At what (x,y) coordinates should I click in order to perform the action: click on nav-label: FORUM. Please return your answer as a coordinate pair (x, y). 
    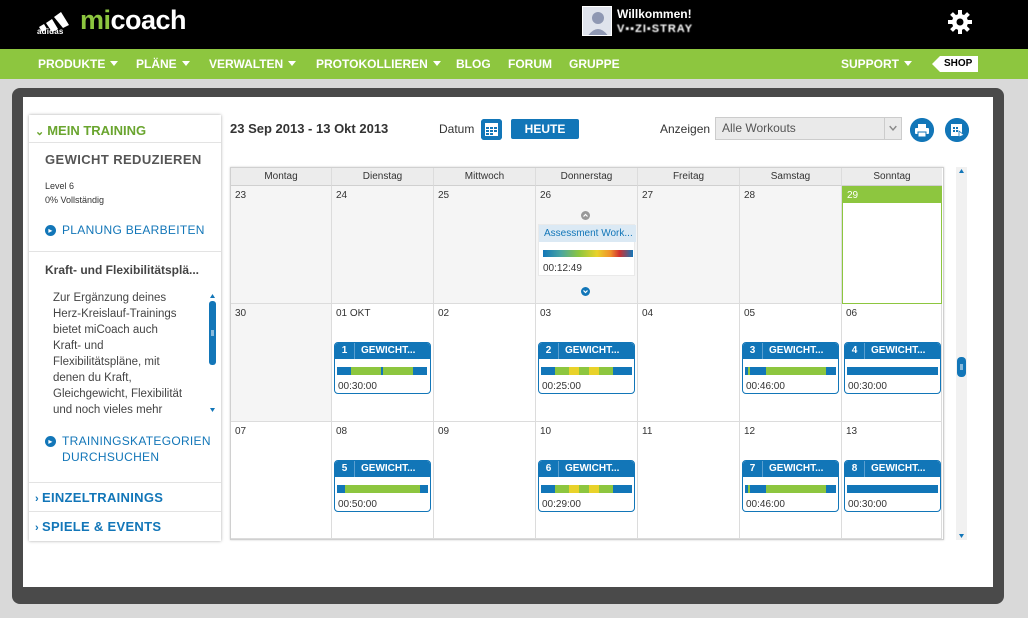
    Looking at the image, I should click on (530, 64).